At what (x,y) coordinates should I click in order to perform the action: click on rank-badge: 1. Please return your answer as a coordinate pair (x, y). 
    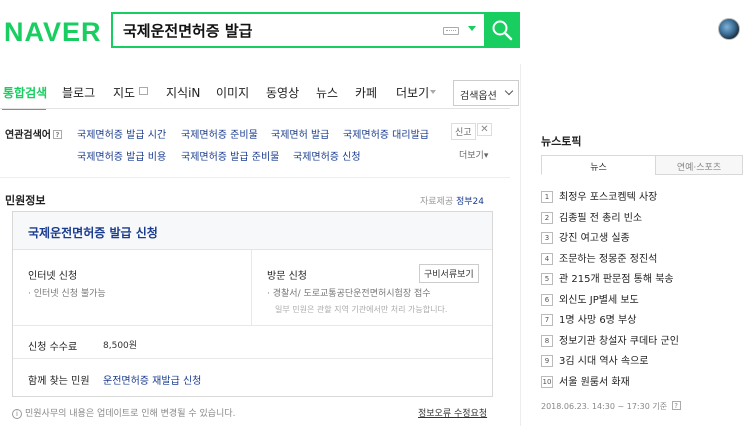
    Looking at the image, I should click on (547, 197).